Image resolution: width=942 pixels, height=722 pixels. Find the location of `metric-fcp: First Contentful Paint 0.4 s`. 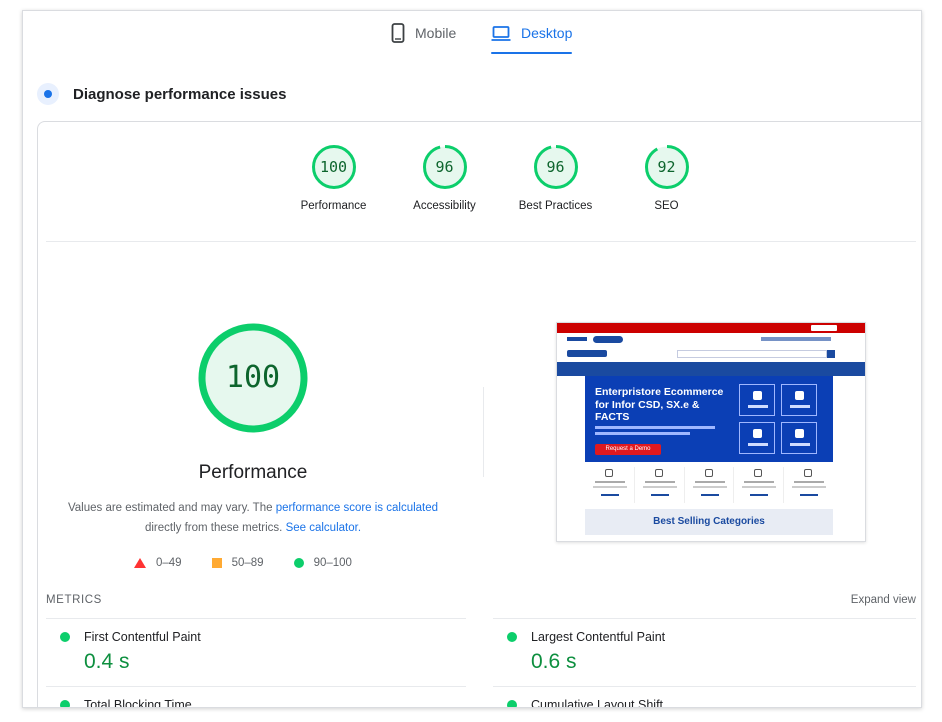

metric-fcp: First Contentful Paint 0.4 s is located at coordinates (130, 652).